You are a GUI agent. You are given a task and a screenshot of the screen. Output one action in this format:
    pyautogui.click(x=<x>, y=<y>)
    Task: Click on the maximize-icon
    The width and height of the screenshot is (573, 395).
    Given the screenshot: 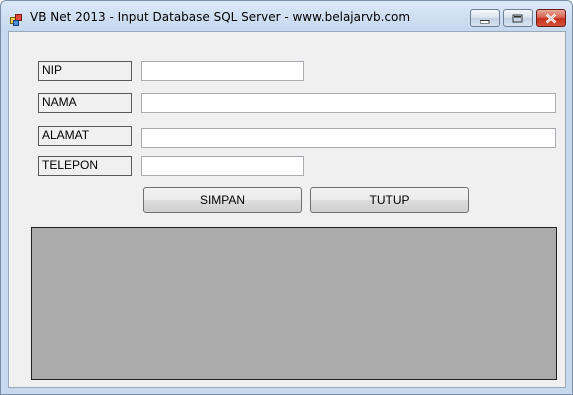 What is the action you would take?
    pyautogui.click(x=518, y=18)
    